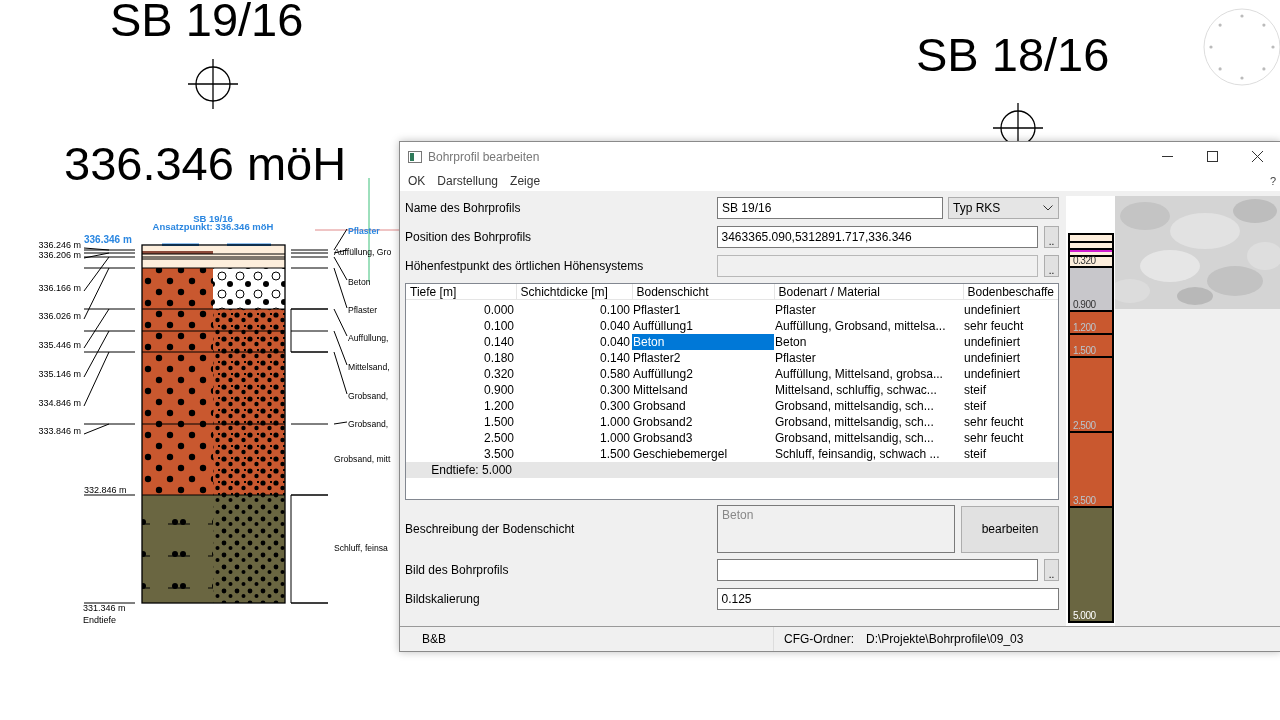 This screenshot has height=720, width=1280. Describe the element at coordinates (1048, 208) in the screenshot. I see `caret-icon` at that location.